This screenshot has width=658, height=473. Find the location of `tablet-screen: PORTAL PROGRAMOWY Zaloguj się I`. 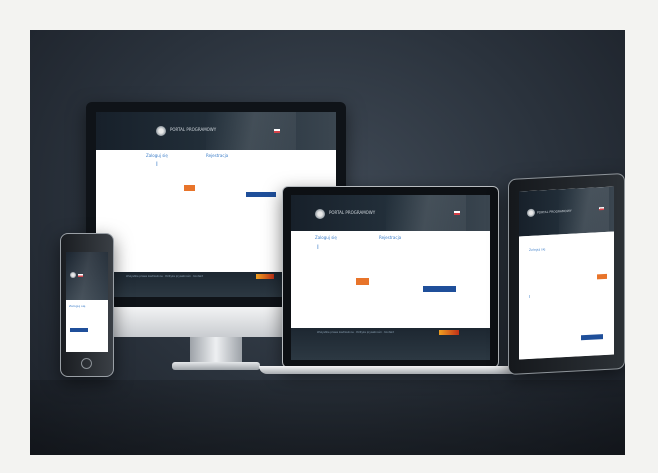

tablet-screen: PORTAL PROGRAMOWY Zaloguj się I is located at coordinates (566, 273).